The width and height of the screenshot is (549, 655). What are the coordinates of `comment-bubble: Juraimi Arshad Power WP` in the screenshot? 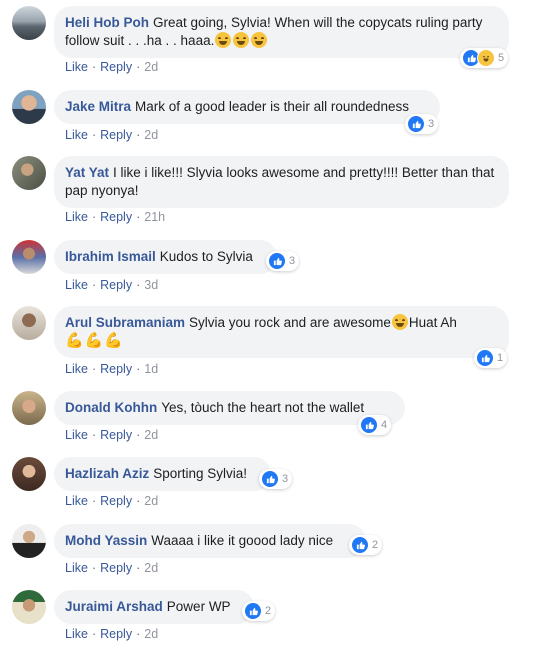 It's located at (154, 607).